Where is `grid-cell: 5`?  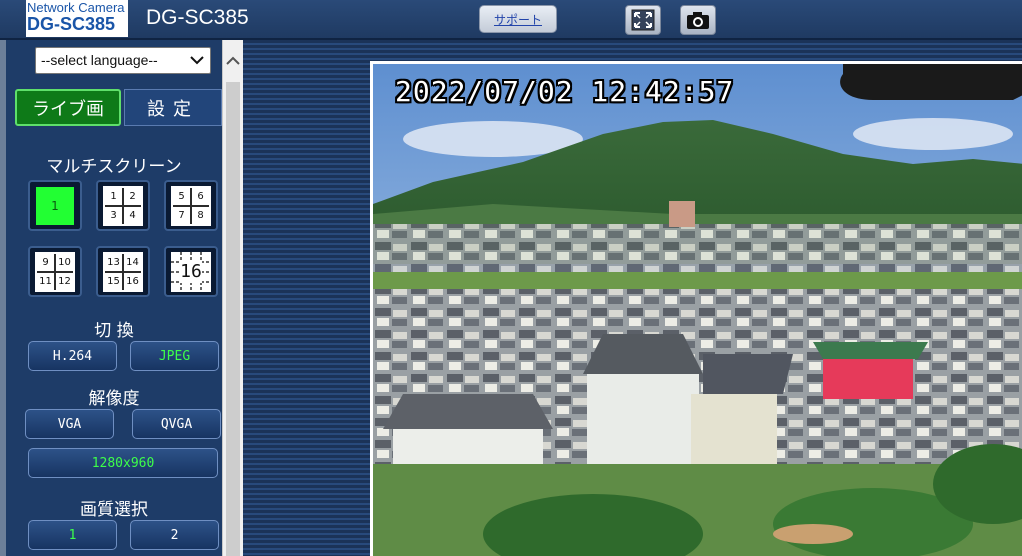
grid-cell: 5 is located at coordinates (181, 196).